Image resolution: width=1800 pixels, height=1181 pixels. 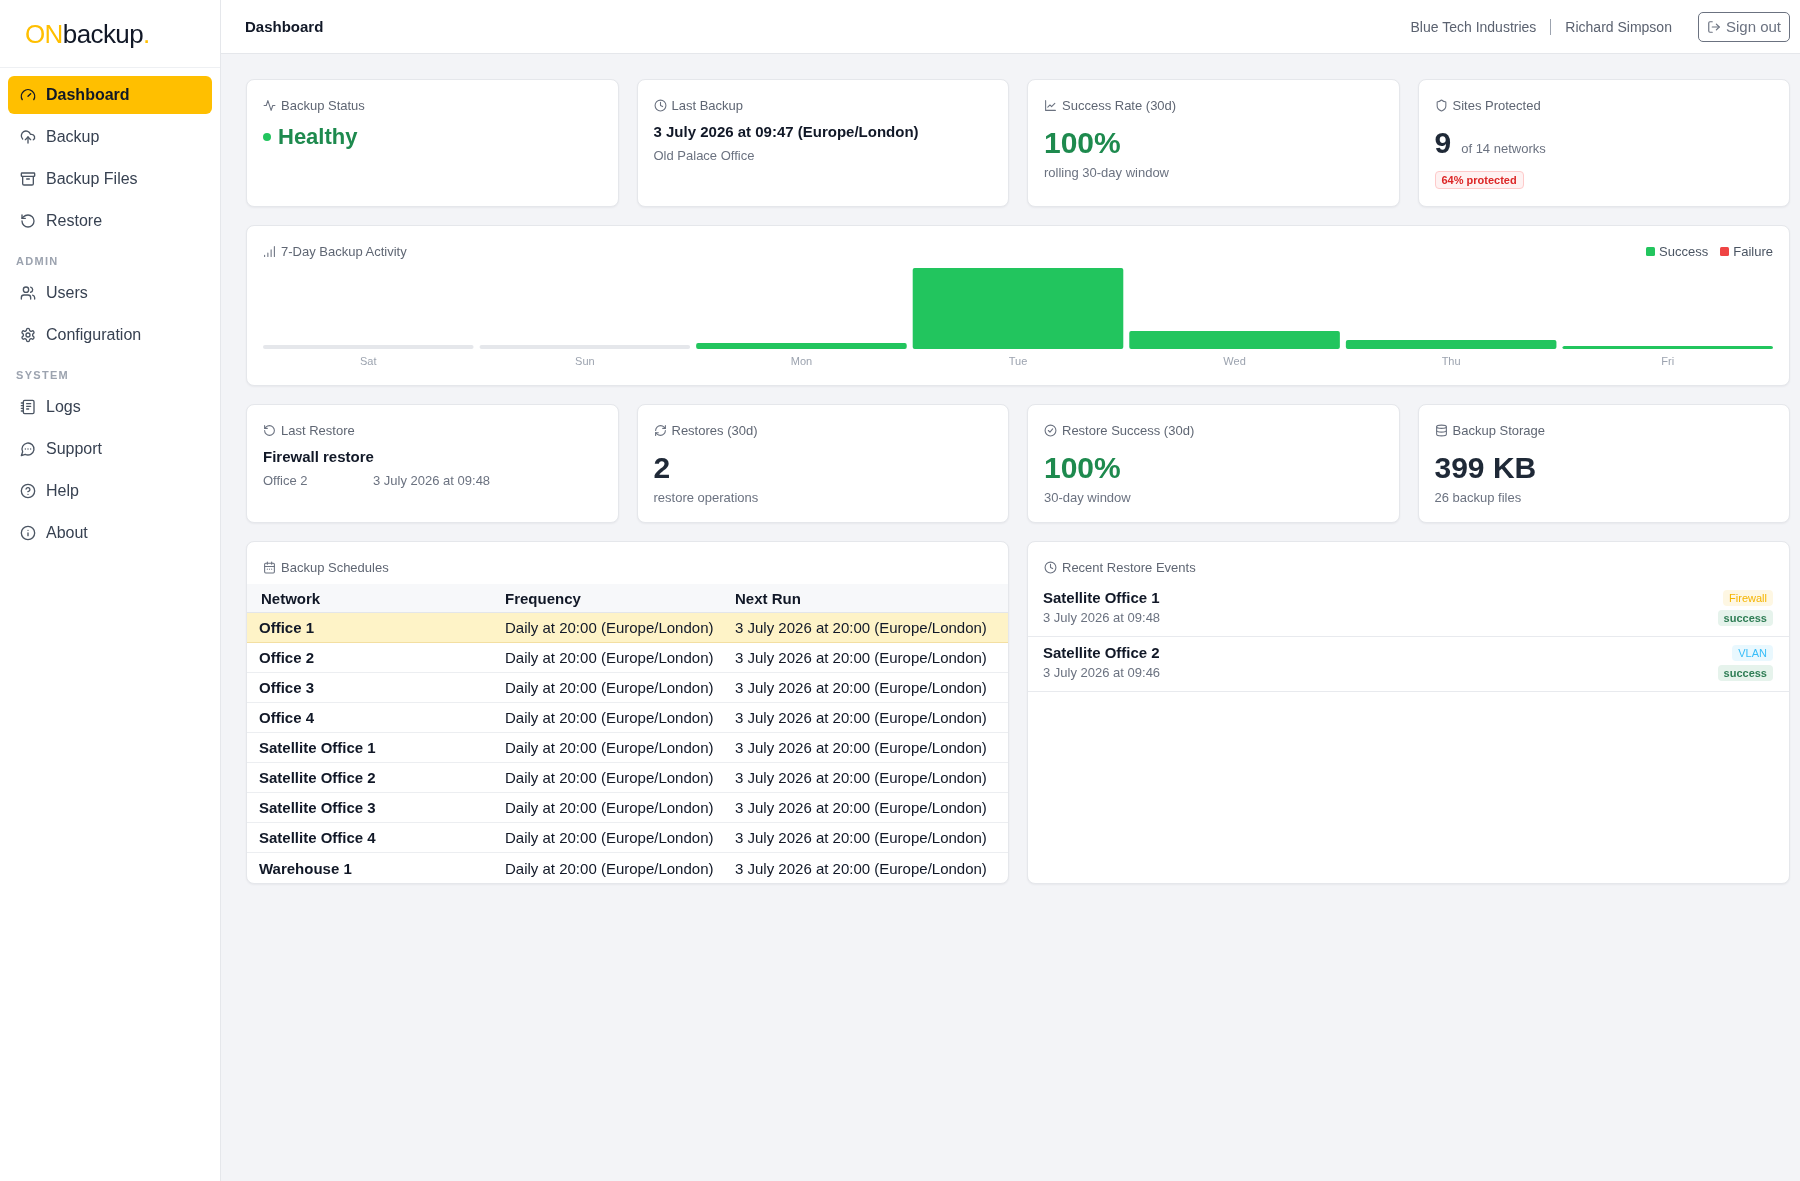 What do you see at coordinates (1451, 361) in the screenshot?
I see `day-label: Thu` at bounding box center [1451, 361].